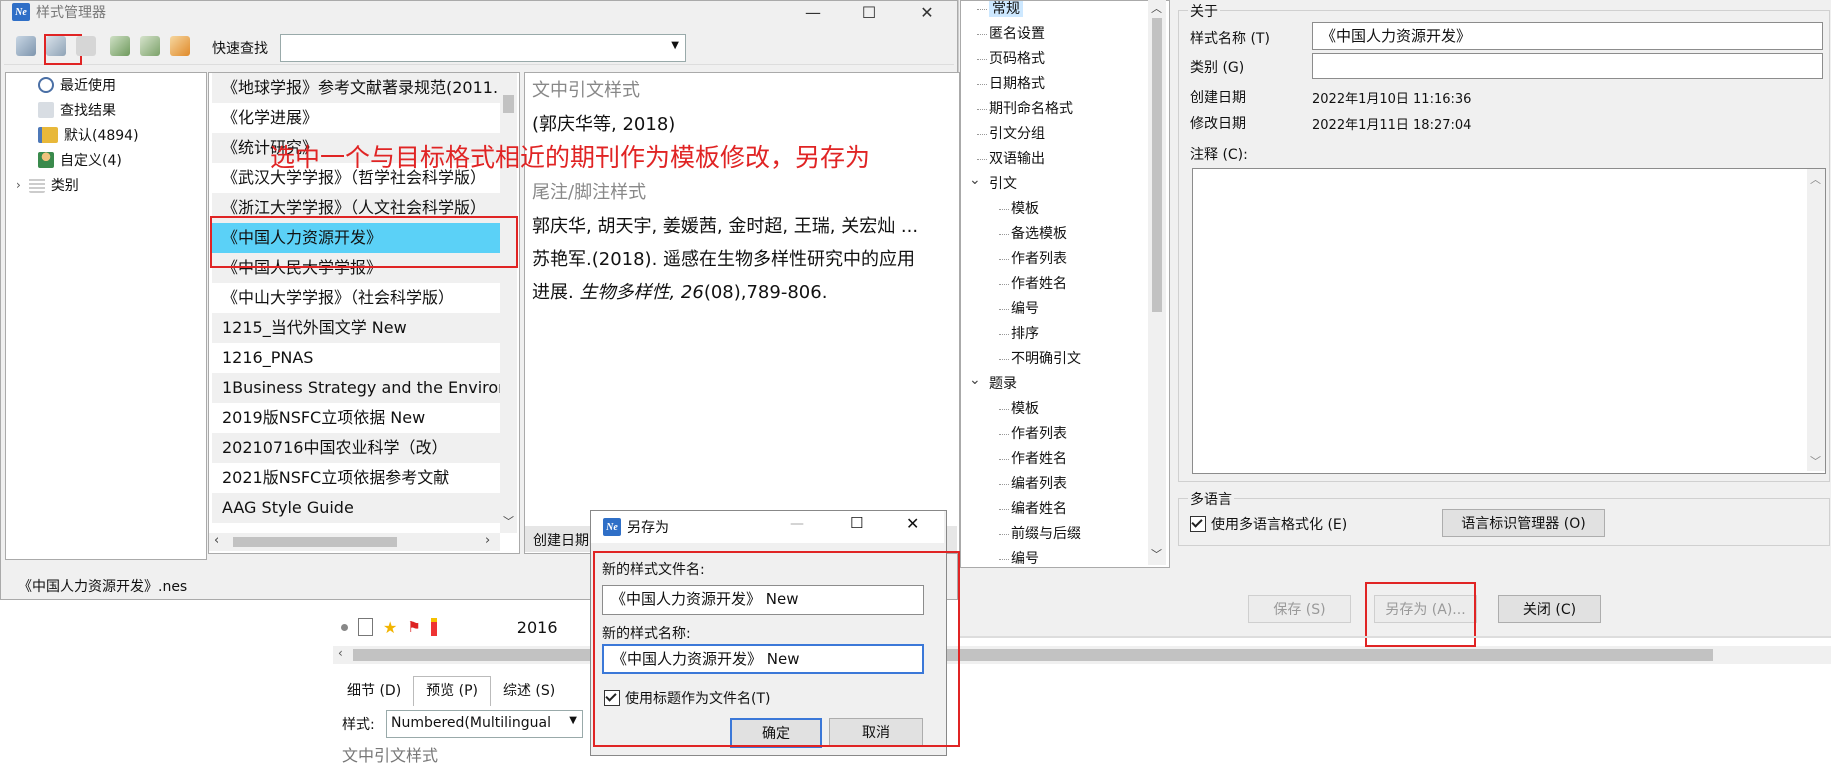 The width and height of the screenshot is (1831, 766). What do you see at coordinates (927, 12) in the screenshot?
I see `close-window-button: ✕` at bounding box center [927, 12].